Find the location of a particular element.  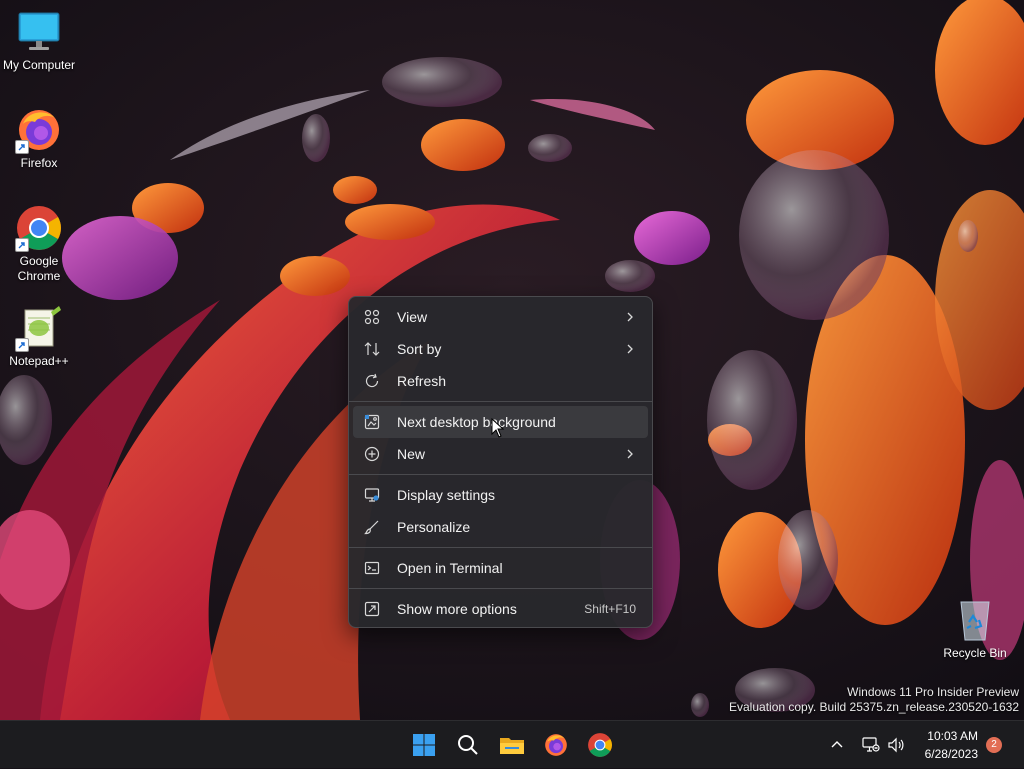

plus-circle-icon is located at coordinates (372, 454).